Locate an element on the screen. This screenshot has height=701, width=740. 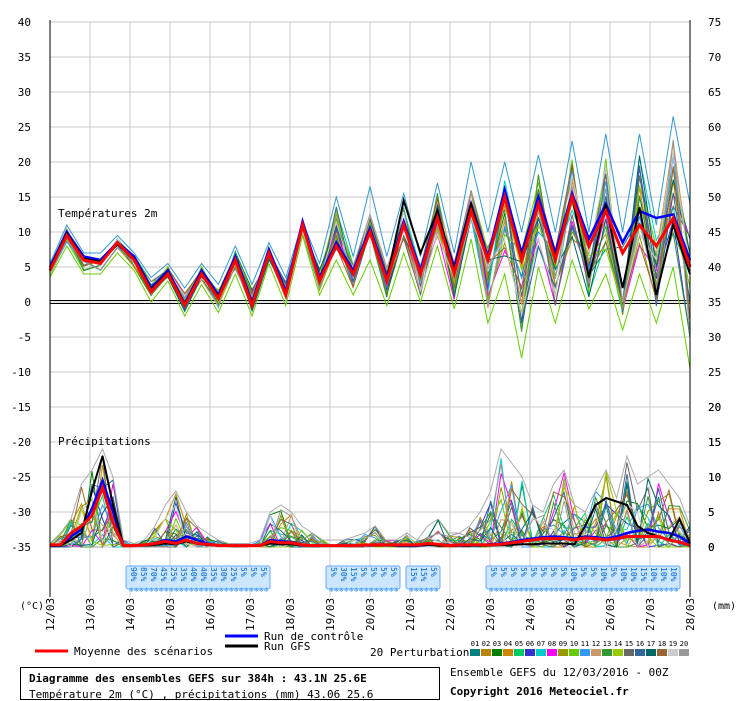
right-precipitation-tick-label: 0 is located at coordinates (711, 547).